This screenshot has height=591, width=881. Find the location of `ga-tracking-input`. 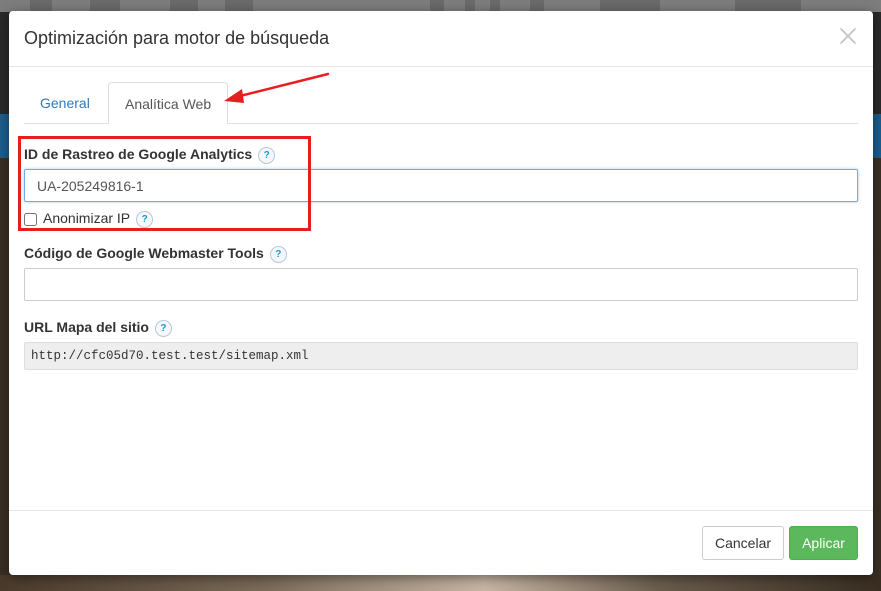

ga-tracking-input is located at coordinates (441, 185).